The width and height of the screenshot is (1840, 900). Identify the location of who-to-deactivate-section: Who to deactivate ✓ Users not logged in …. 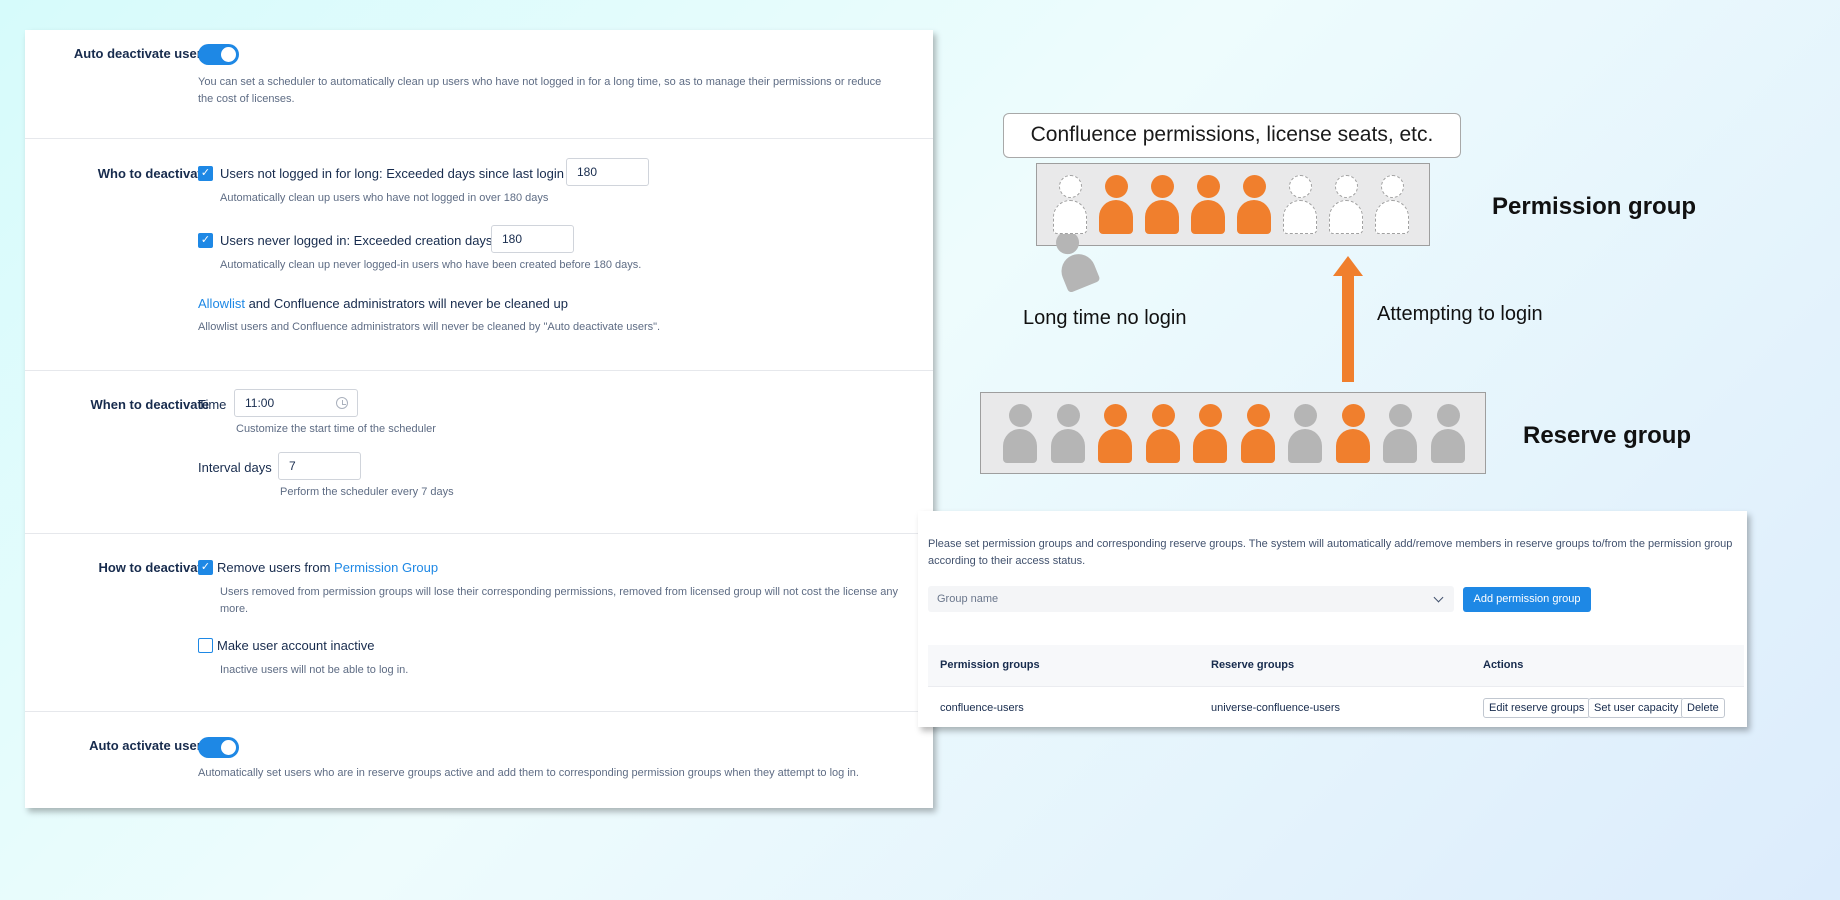
(479, 254).